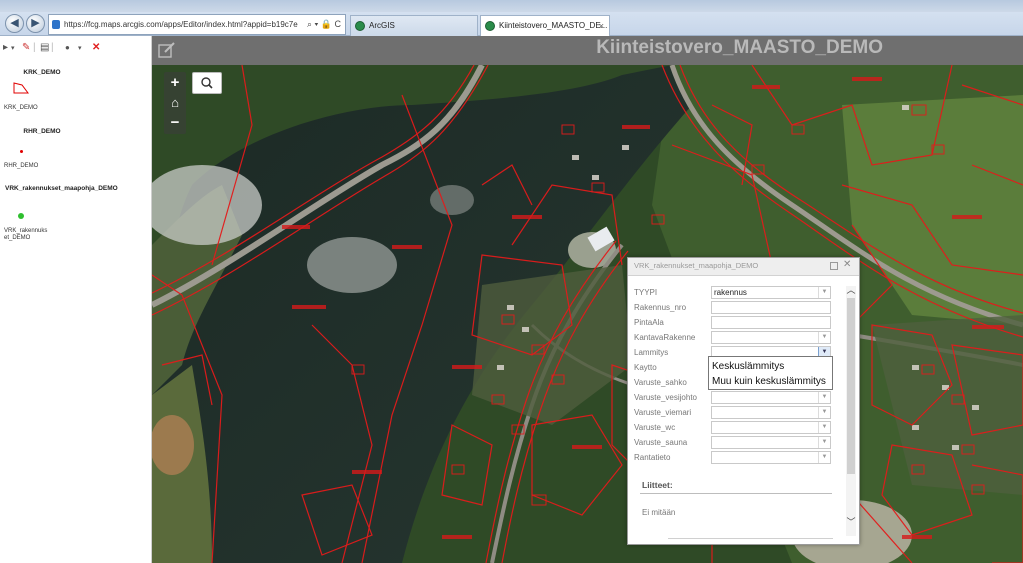  I want to click on home-button: ⌂, so click(175, 103).